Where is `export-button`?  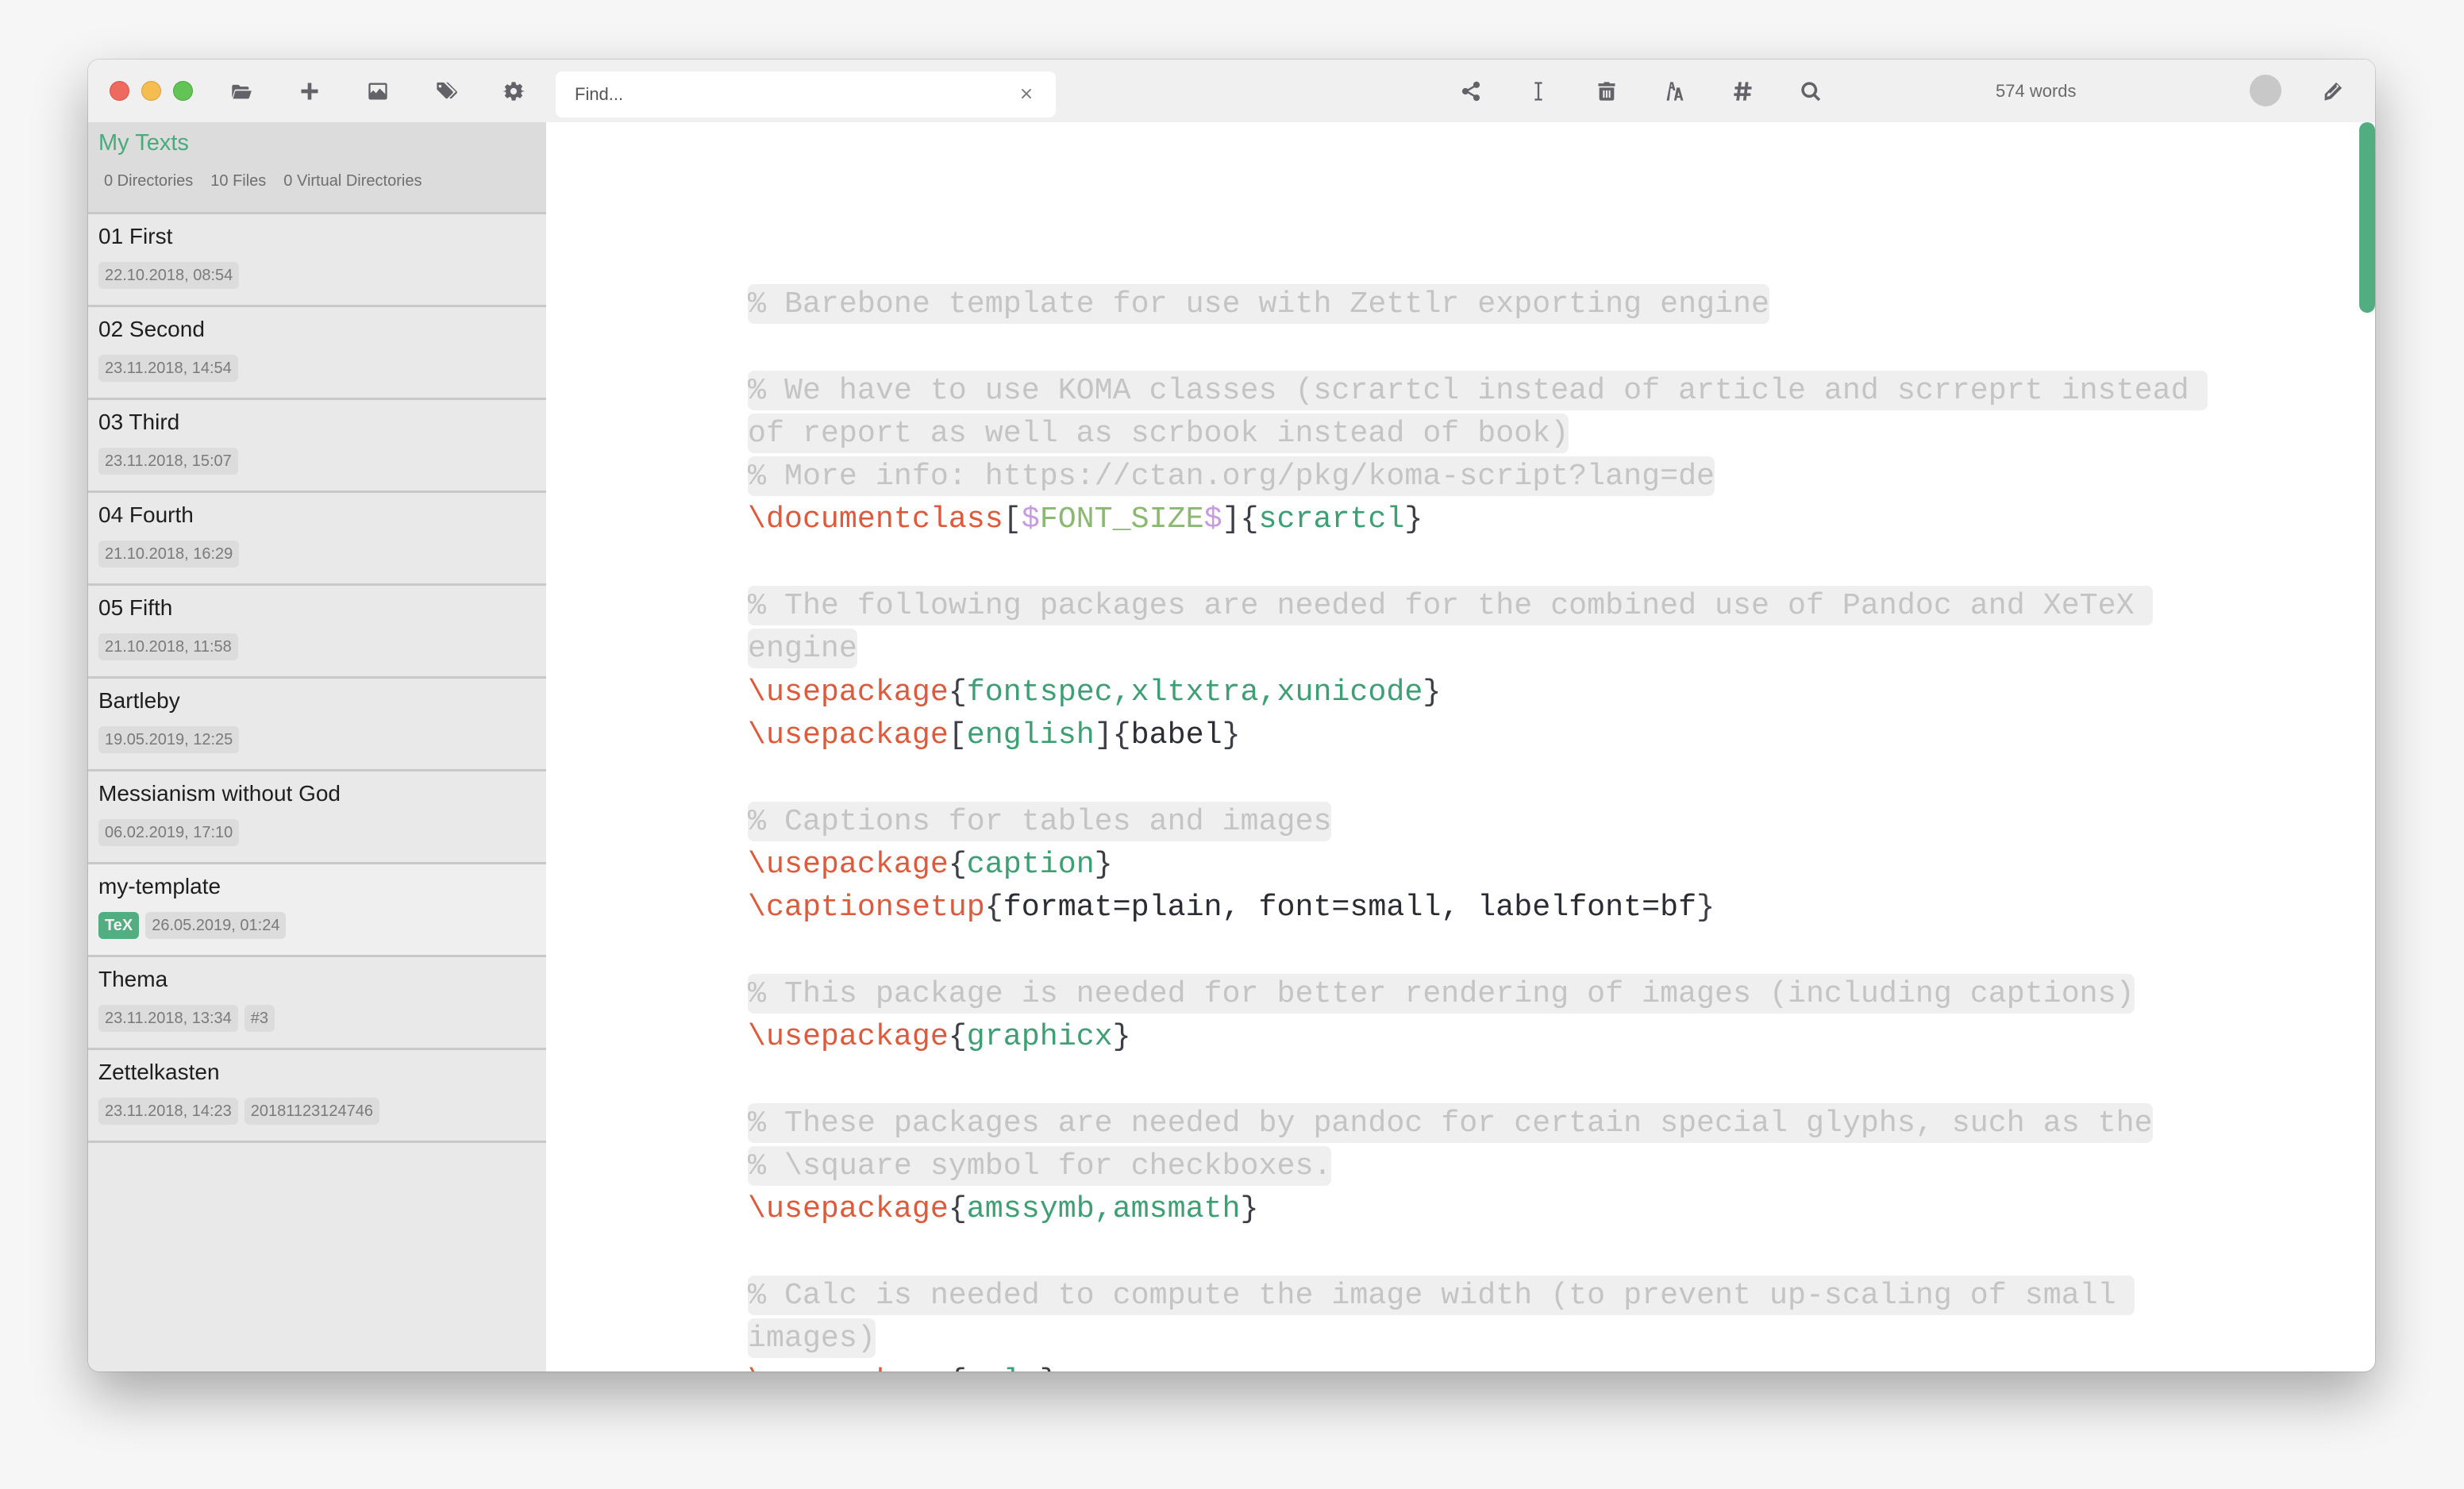 export-button is located at coordinates (1471, 92).